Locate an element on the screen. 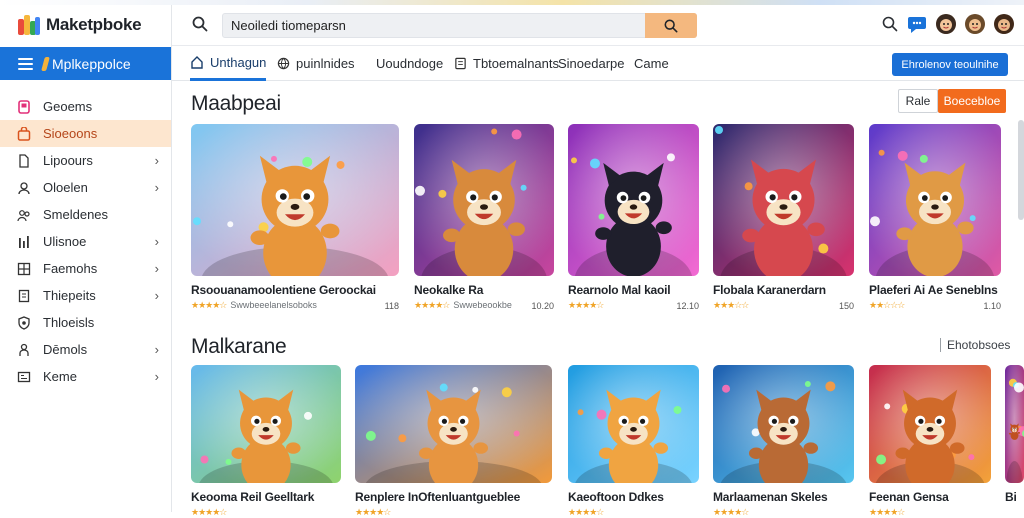  search-input is located at coordinates (433, 25).